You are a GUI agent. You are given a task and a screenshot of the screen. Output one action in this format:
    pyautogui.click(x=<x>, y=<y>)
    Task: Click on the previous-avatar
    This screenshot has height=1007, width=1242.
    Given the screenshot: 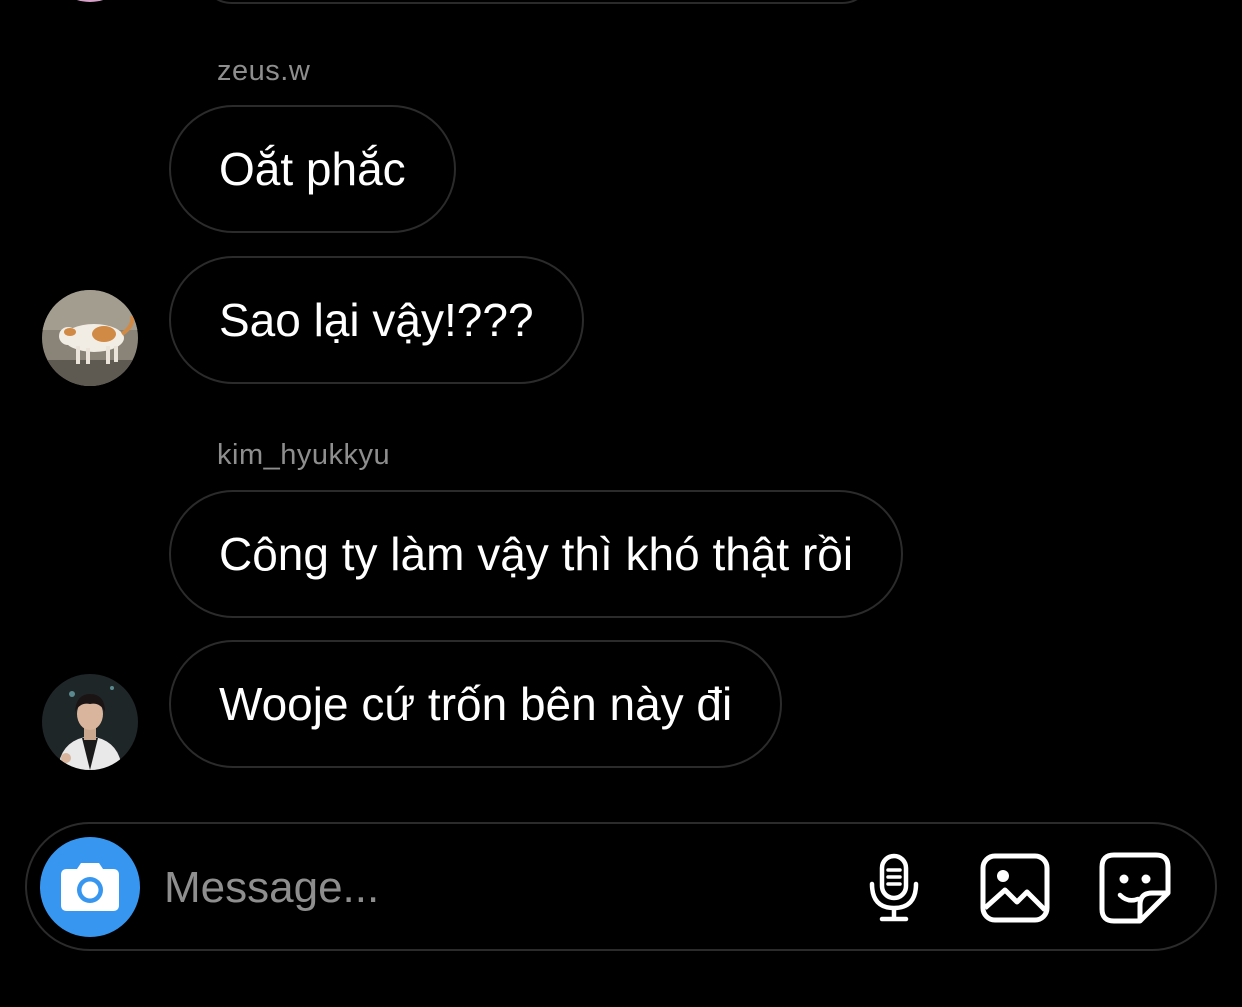 What is the action you would take?
    pyautogui.click(x=90, y=1)
    